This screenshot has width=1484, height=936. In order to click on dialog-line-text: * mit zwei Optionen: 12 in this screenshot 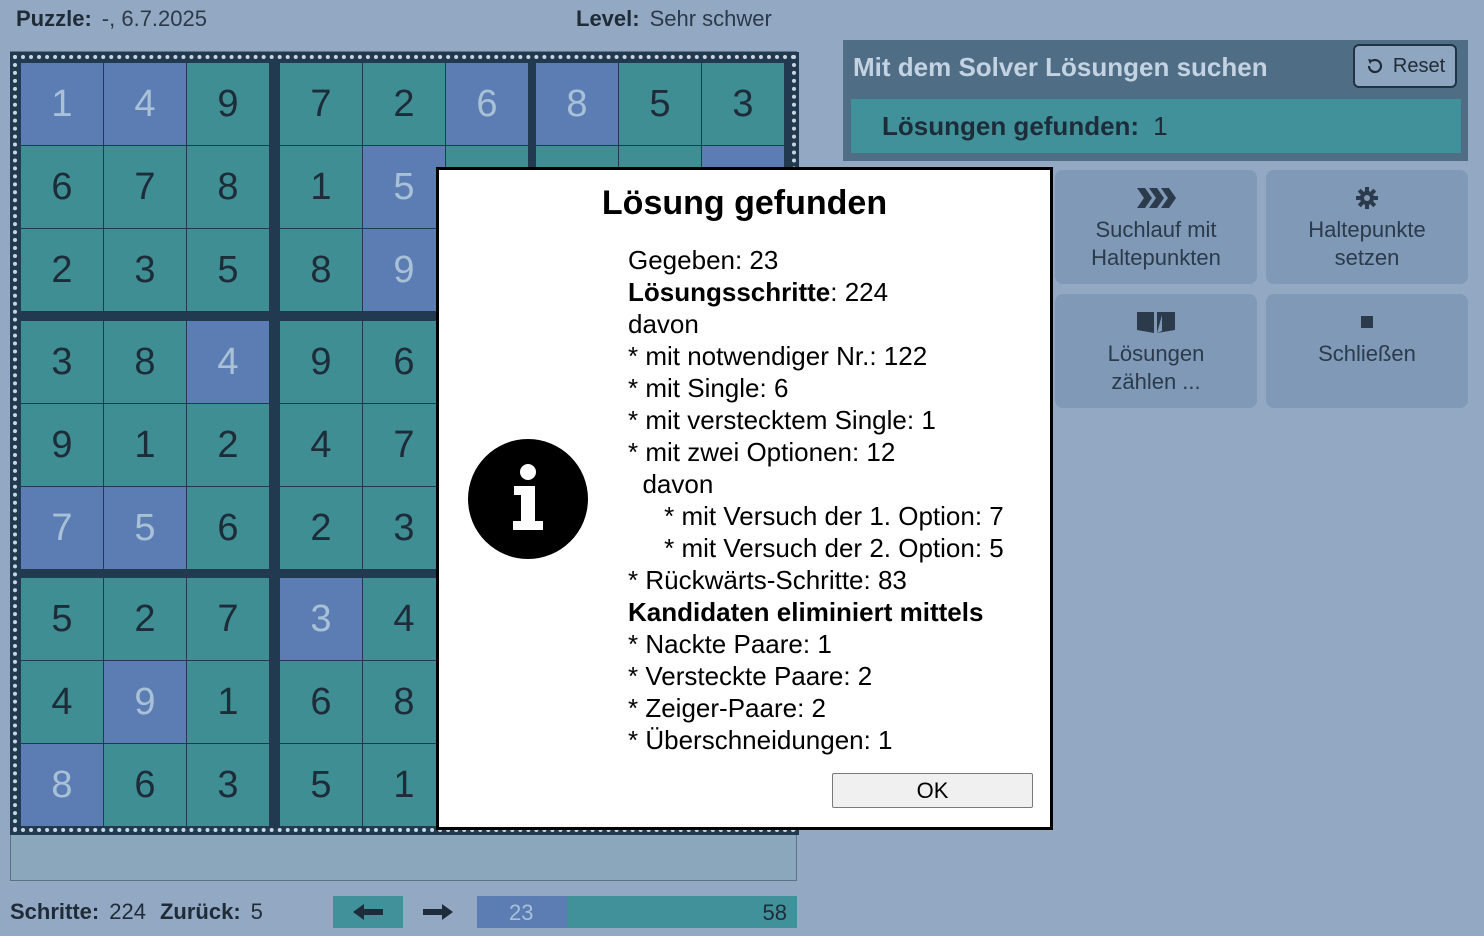, I will do `click(762, 452)`.